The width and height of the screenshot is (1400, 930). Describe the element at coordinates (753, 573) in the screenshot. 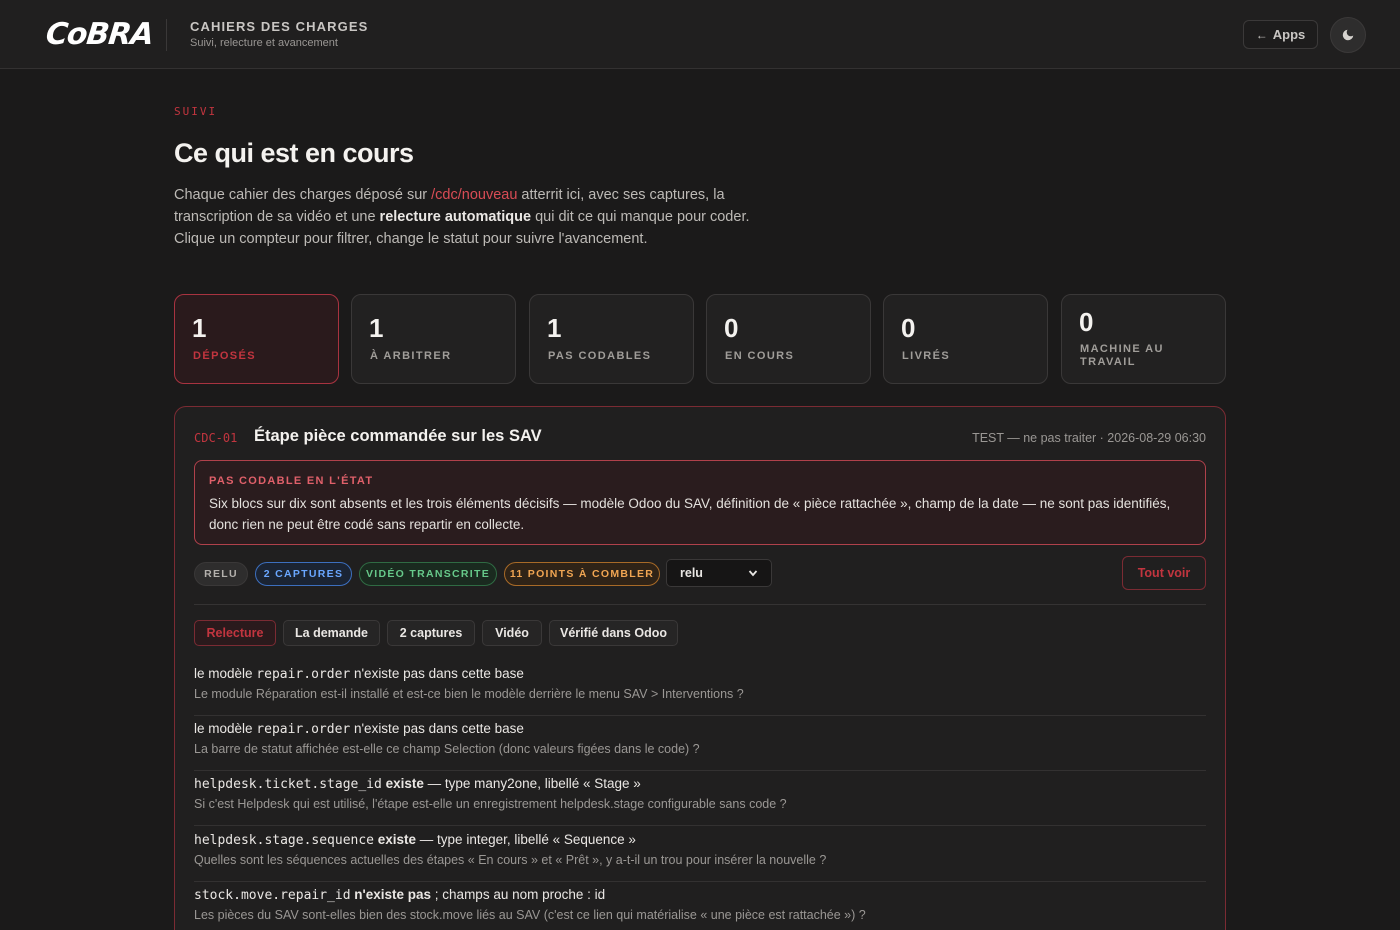

I see `chevron-down-icon` at that location.